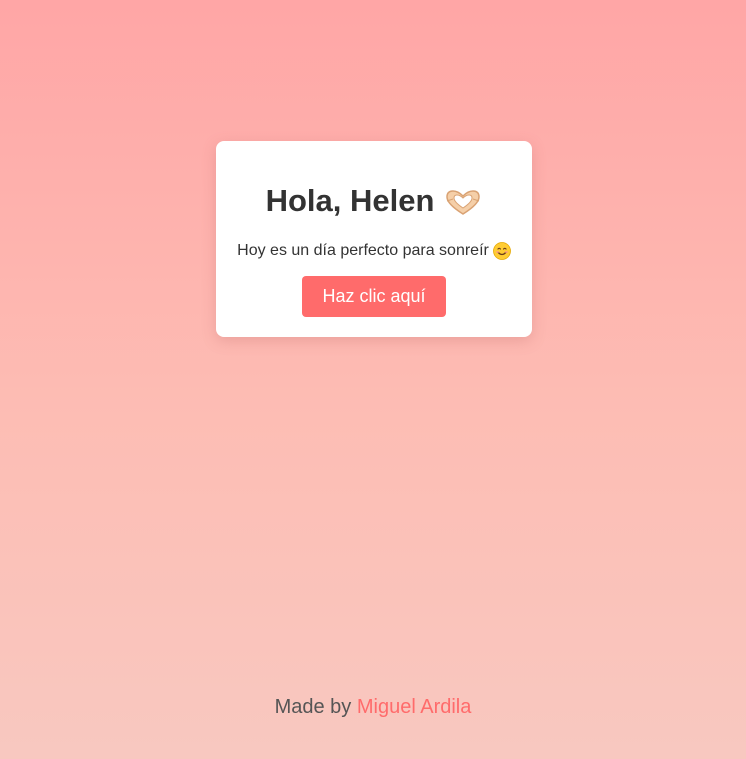  I want to click on author-link: Miguel Ardila, so click(414, 707).